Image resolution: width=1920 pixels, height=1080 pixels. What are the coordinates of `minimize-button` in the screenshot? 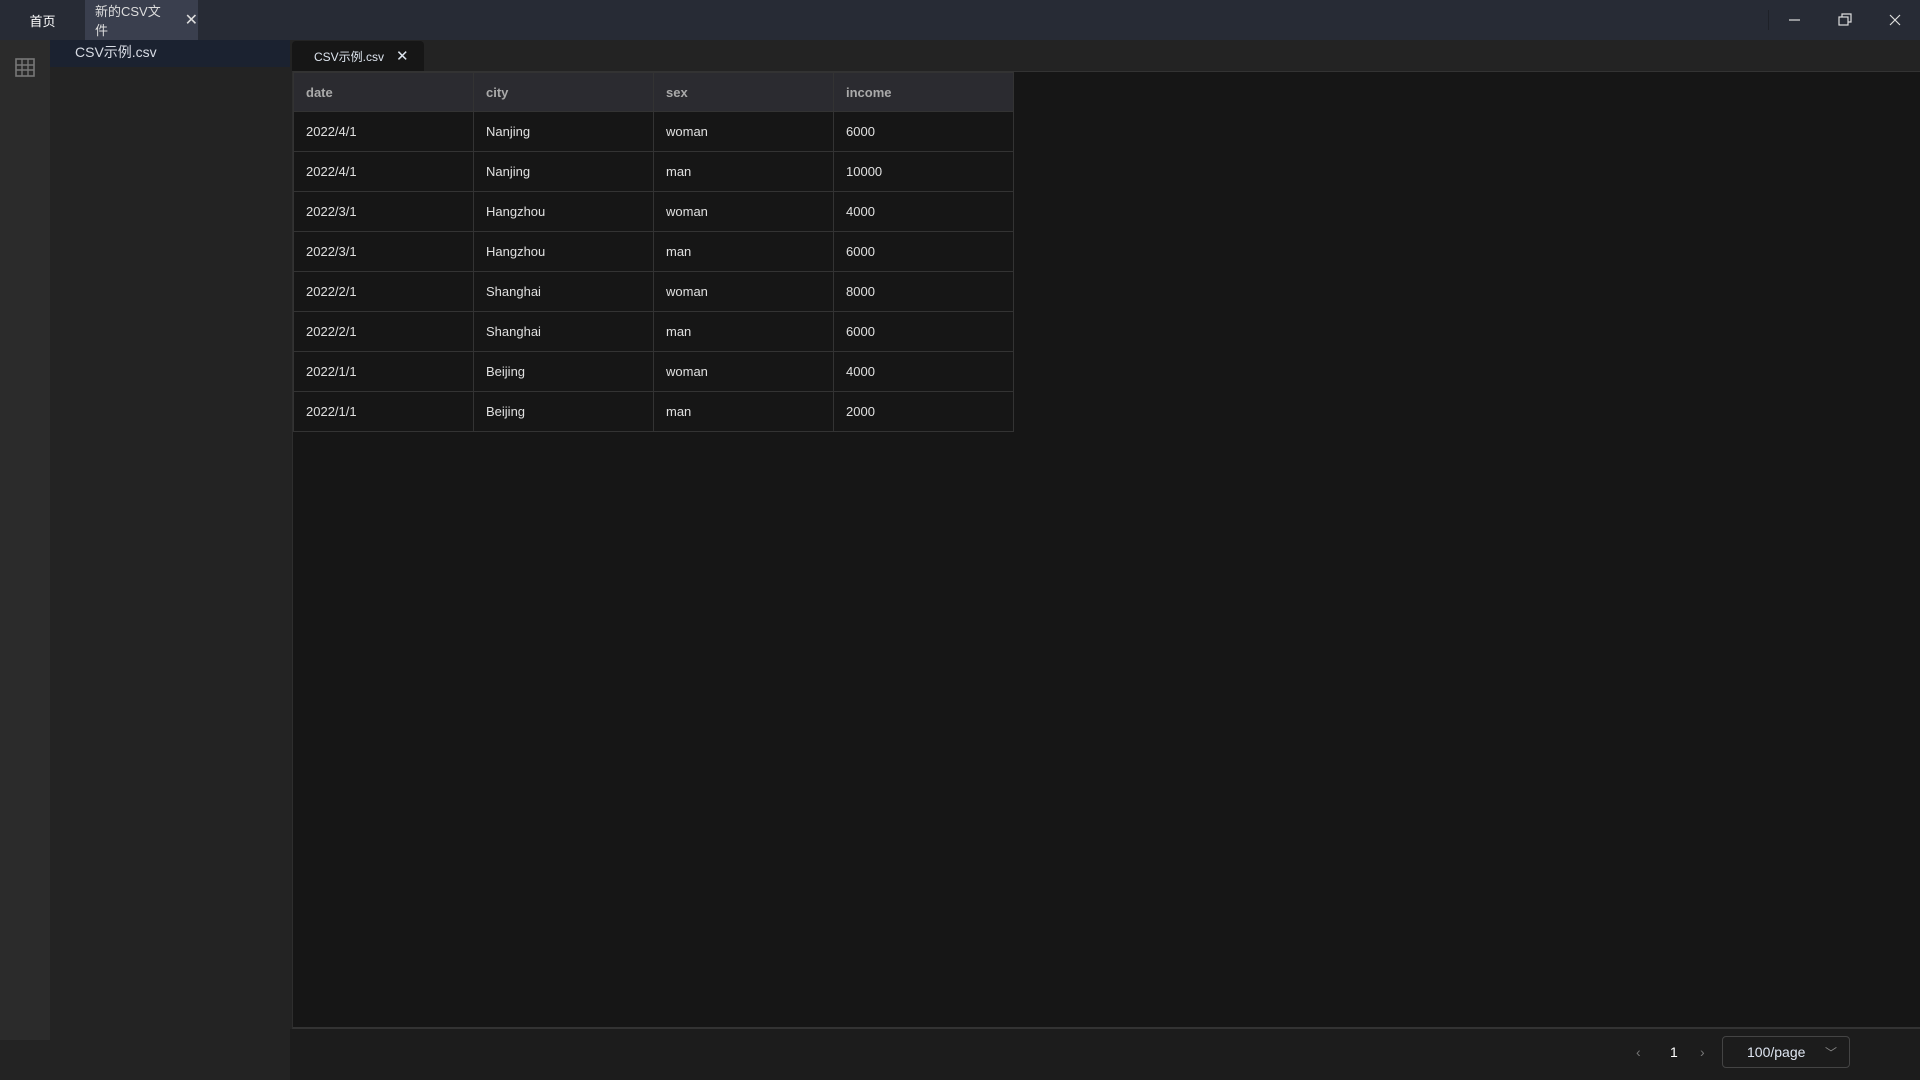 It's located at (1795, 20).